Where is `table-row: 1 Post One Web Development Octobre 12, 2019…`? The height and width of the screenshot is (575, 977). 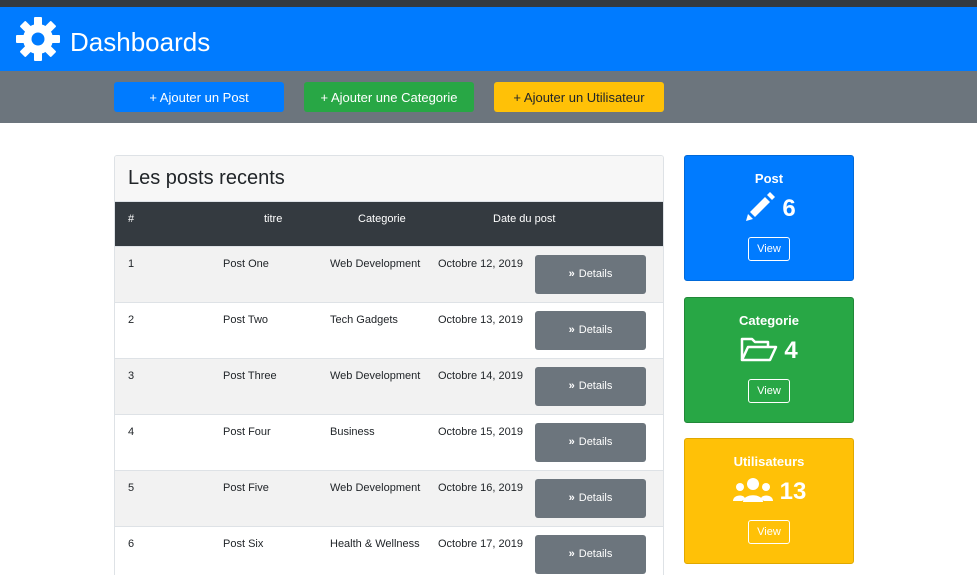 table-row: 1 Post One Web Development Octobre 12, 2019… is located at coordinates (389, 274).